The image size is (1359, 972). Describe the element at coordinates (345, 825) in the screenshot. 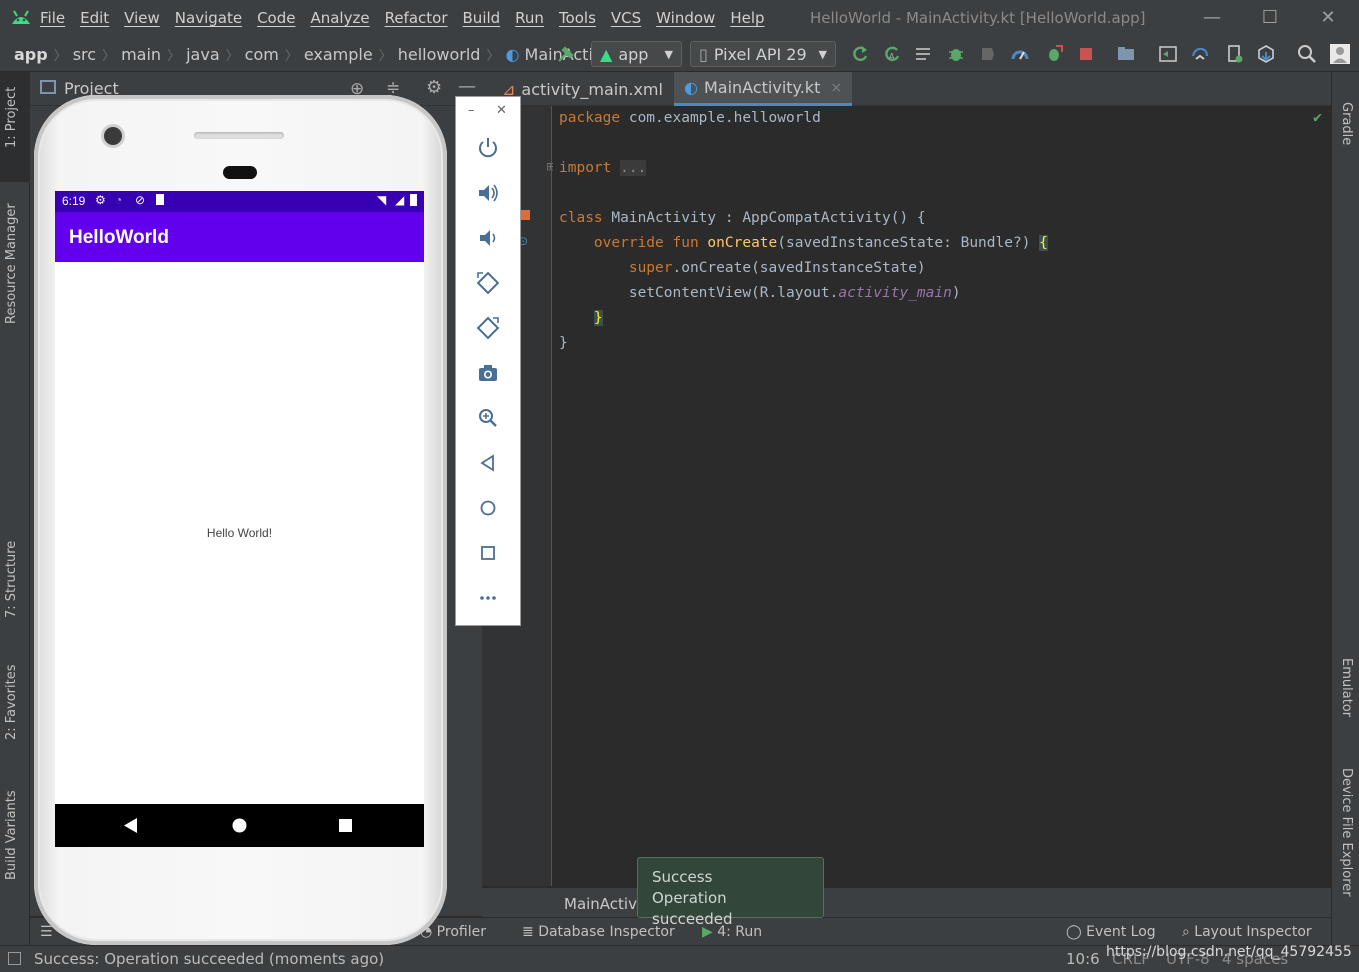

I see `nav-overview-icon` at that location.